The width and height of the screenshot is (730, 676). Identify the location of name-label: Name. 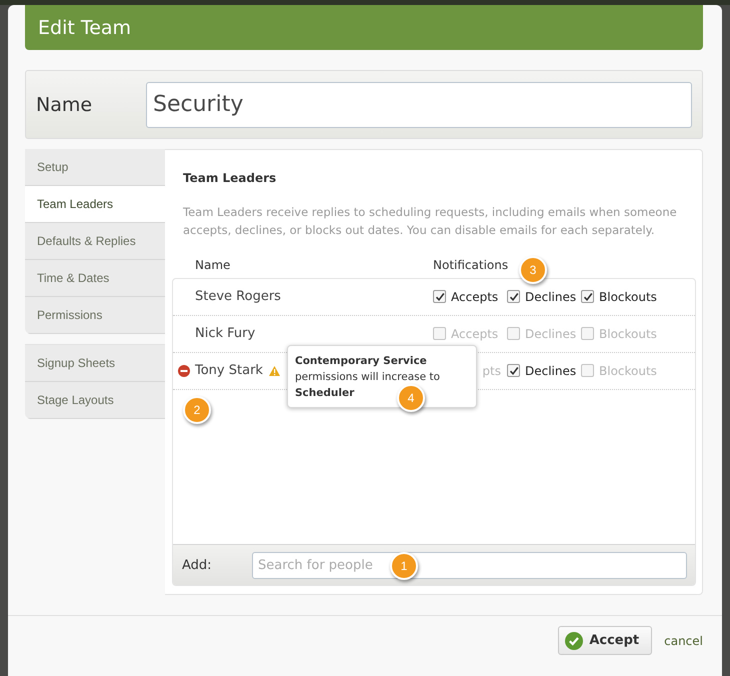
(65, 105).